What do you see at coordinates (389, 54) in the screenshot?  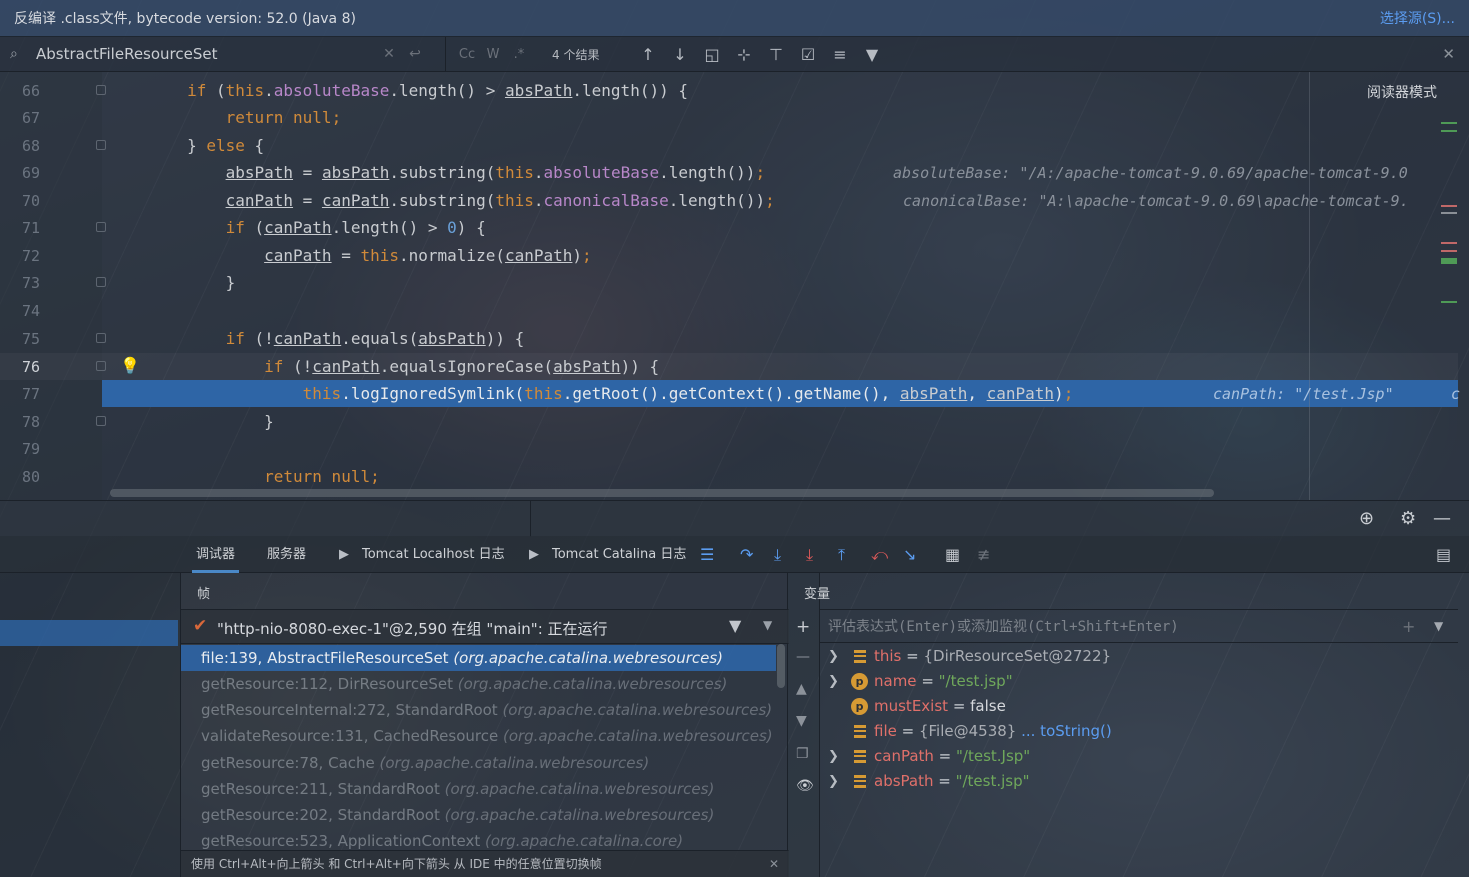 I see `clear-search-icon: ✕` at bounding box center [389, 54].